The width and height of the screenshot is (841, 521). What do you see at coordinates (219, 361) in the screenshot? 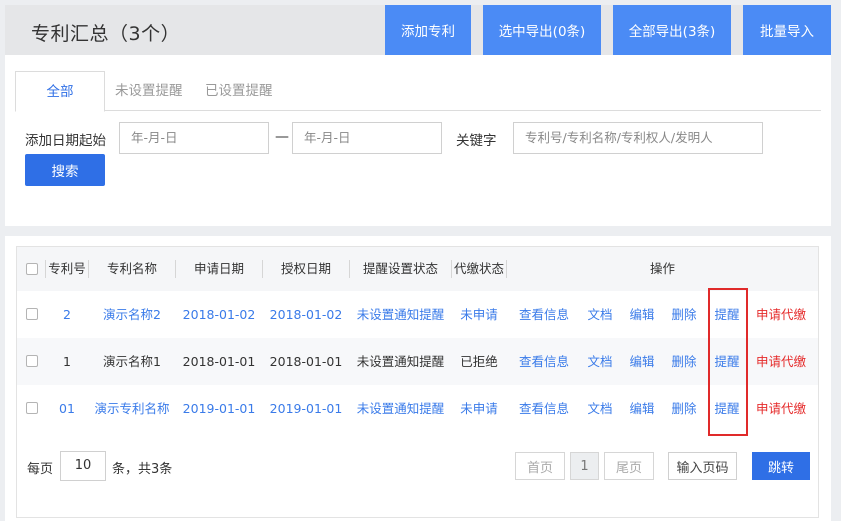
I see `apply-date-cell: 2018-01-01` at bounding box center [219, 361].